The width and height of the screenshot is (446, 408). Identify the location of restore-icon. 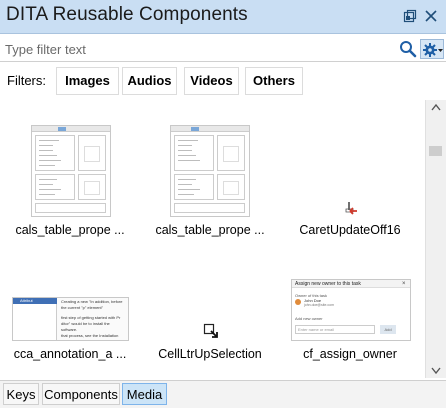
(410, 16).